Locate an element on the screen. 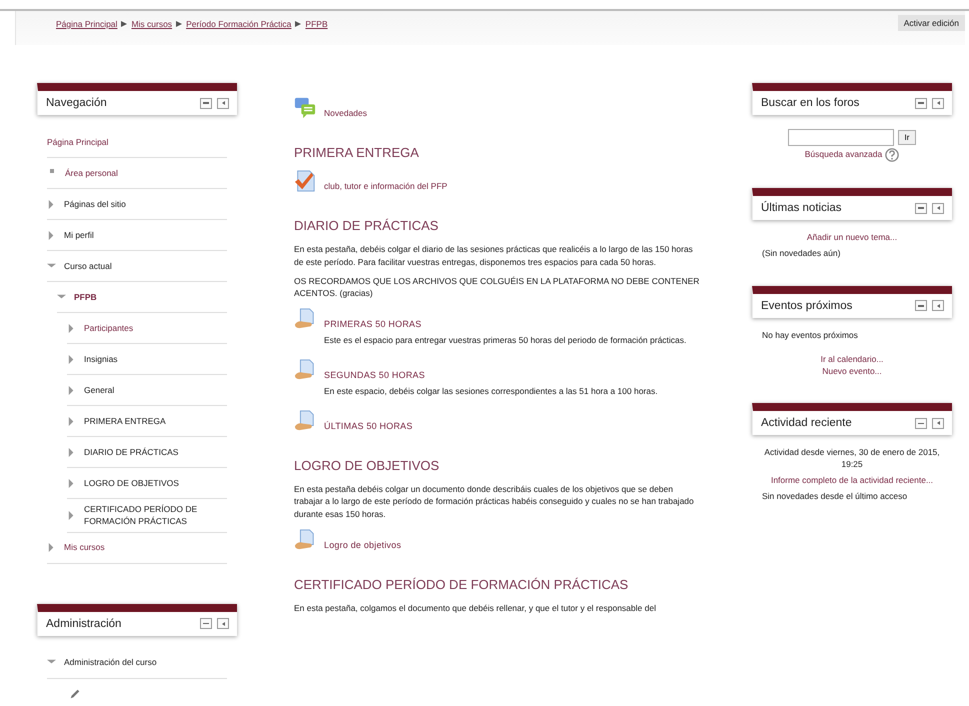 This screenshot has width=969, height=706. section-summary: En esta pestaña debéis colgar un documento donde describáis cuales de los objetivos que se deben trabajar a lo largo de este período de formación prácticas habéis conseguido y cuales no se han trabajado durante esas 150 horas. is located at coordinates (494, 501).